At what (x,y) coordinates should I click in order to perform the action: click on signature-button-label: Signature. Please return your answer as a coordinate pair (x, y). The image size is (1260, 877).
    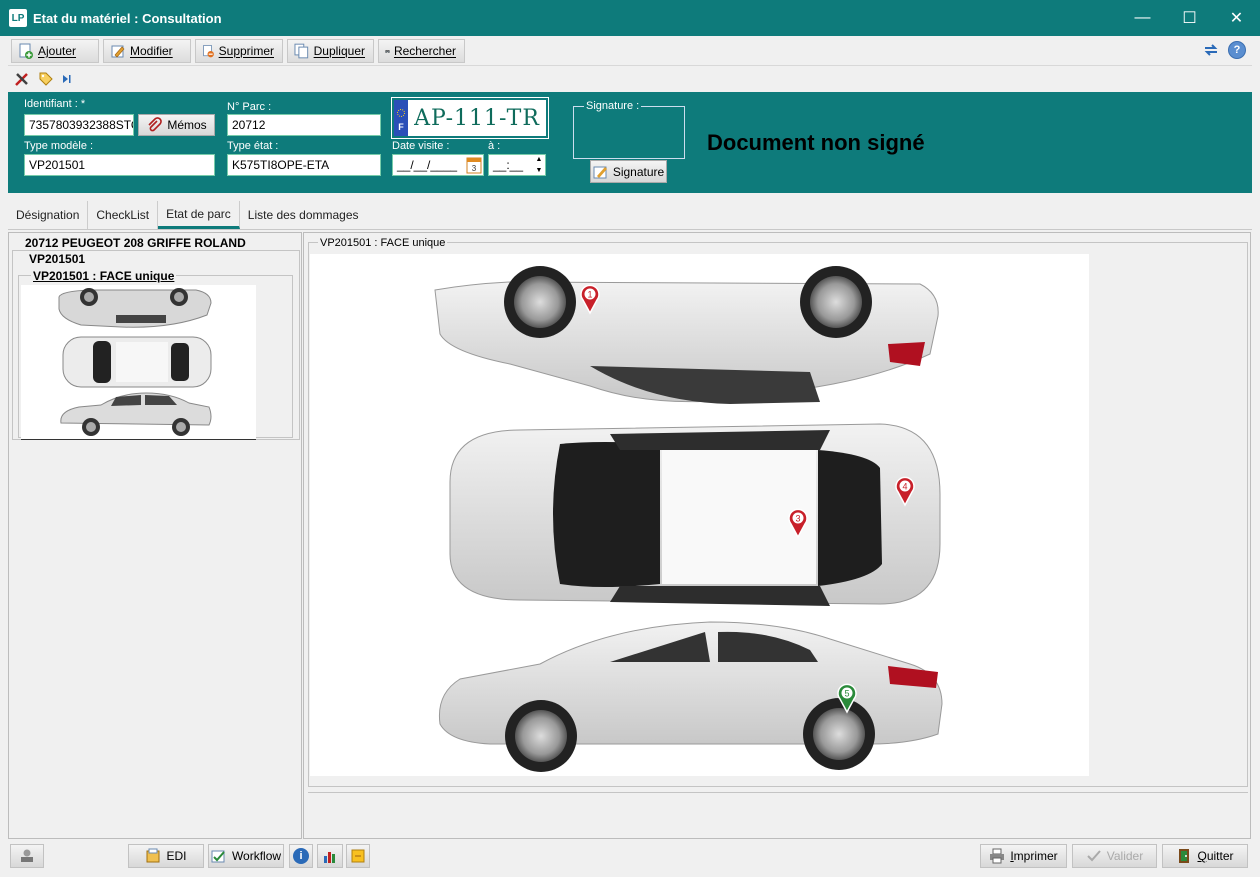
    Looking at the image, I should click on (638, 171).